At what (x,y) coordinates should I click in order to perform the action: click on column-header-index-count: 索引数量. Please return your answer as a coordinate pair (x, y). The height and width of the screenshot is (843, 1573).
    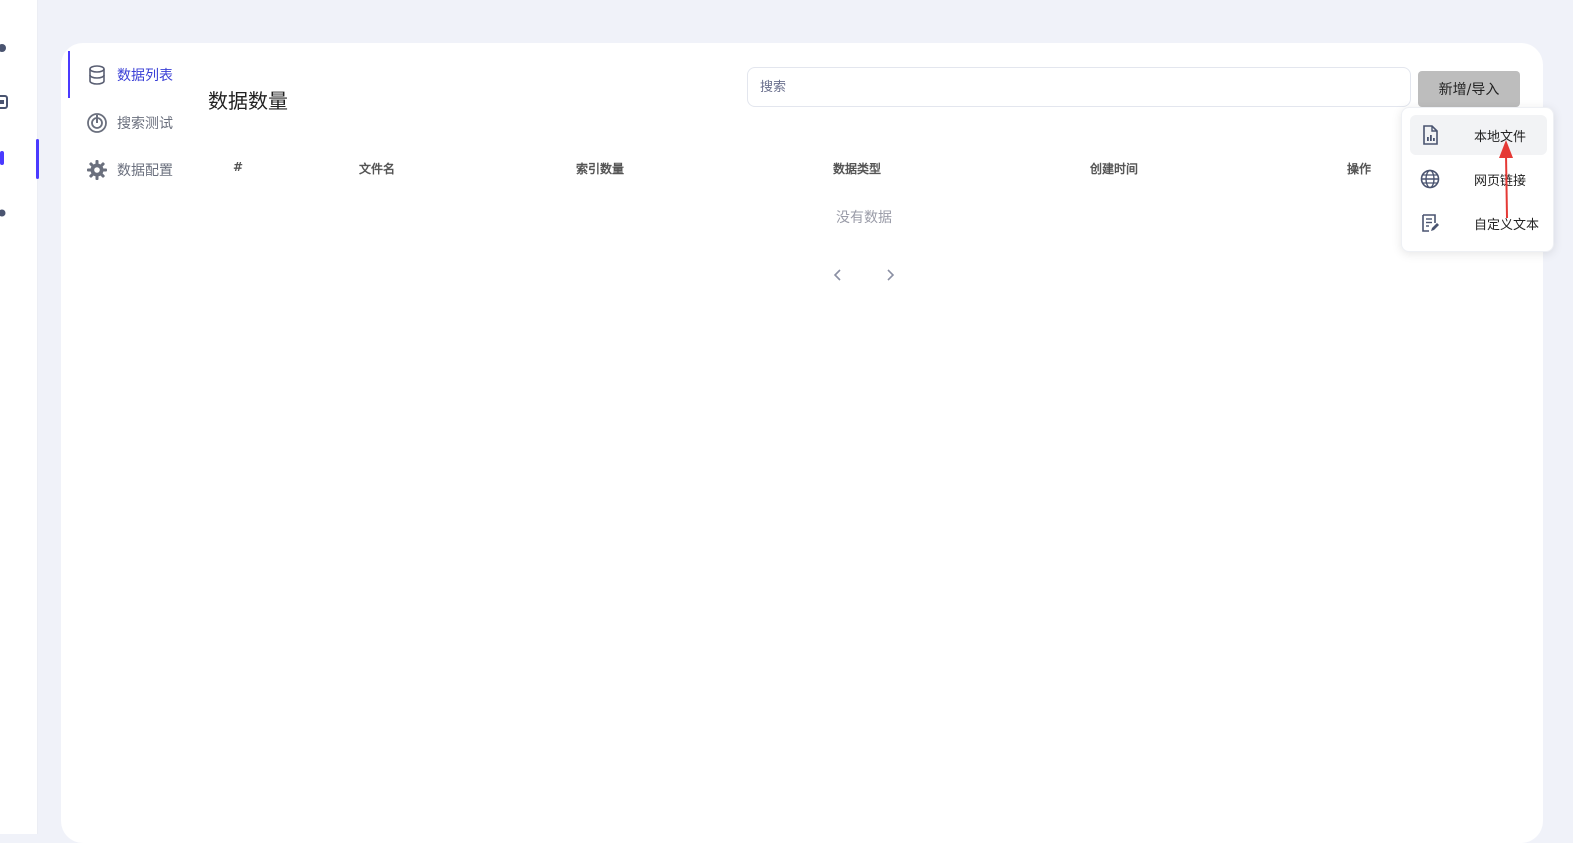
    Looking at the image, I should click on (600, 169).